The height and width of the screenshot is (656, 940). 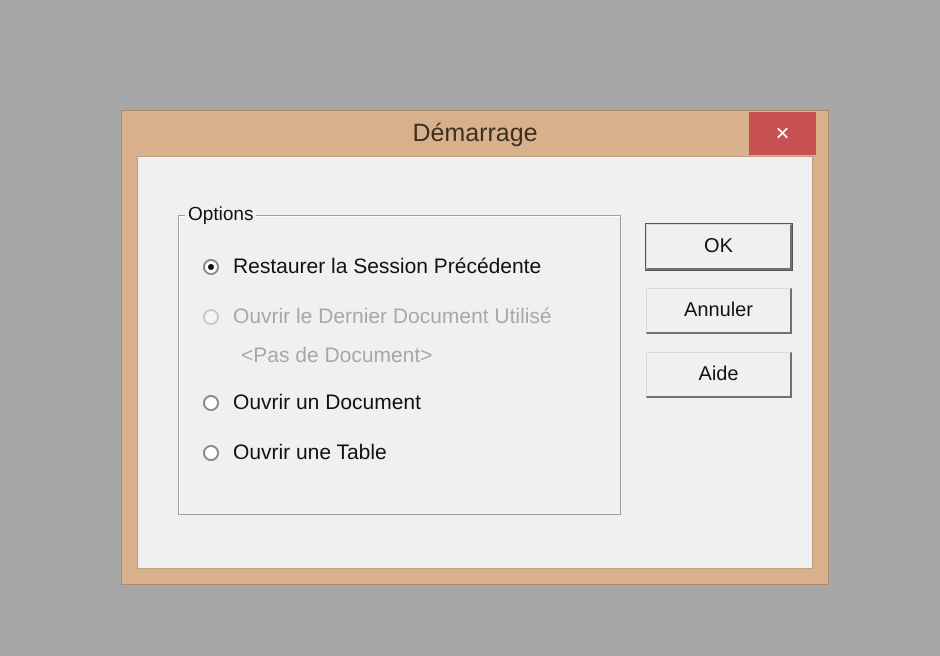 I want to click on option-label: Ouvrir un Document, so click(x=327, y=403).